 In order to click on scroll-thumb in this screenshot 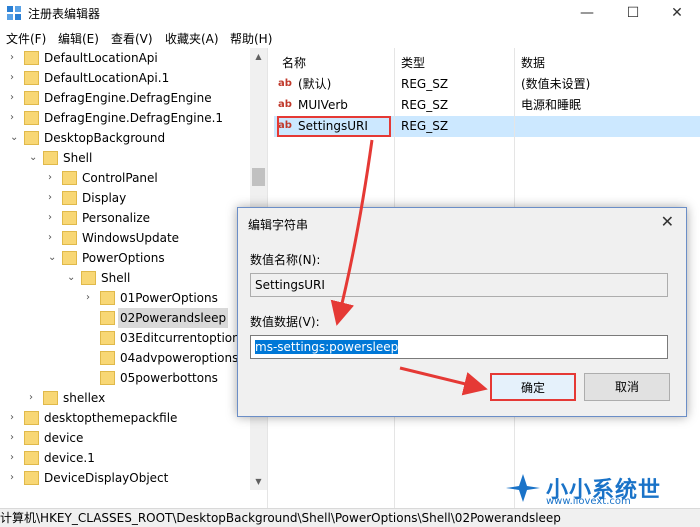, I will do `click(258, 177)`.